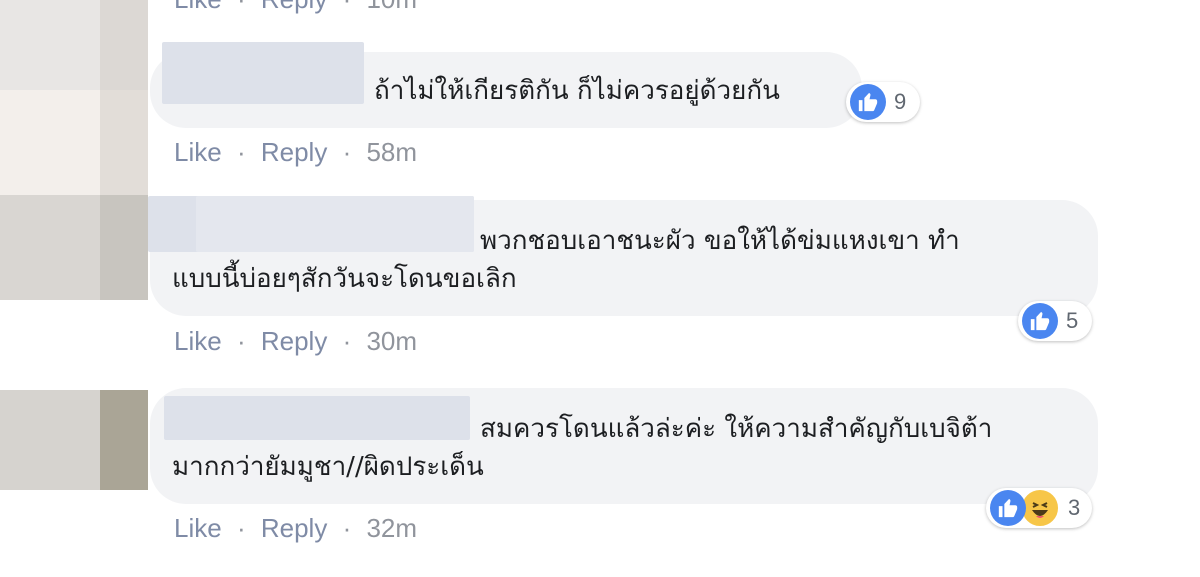  Describe the element at coordinates (900, 101) in the screenshot. I see `reaction-count: 9` at that location.